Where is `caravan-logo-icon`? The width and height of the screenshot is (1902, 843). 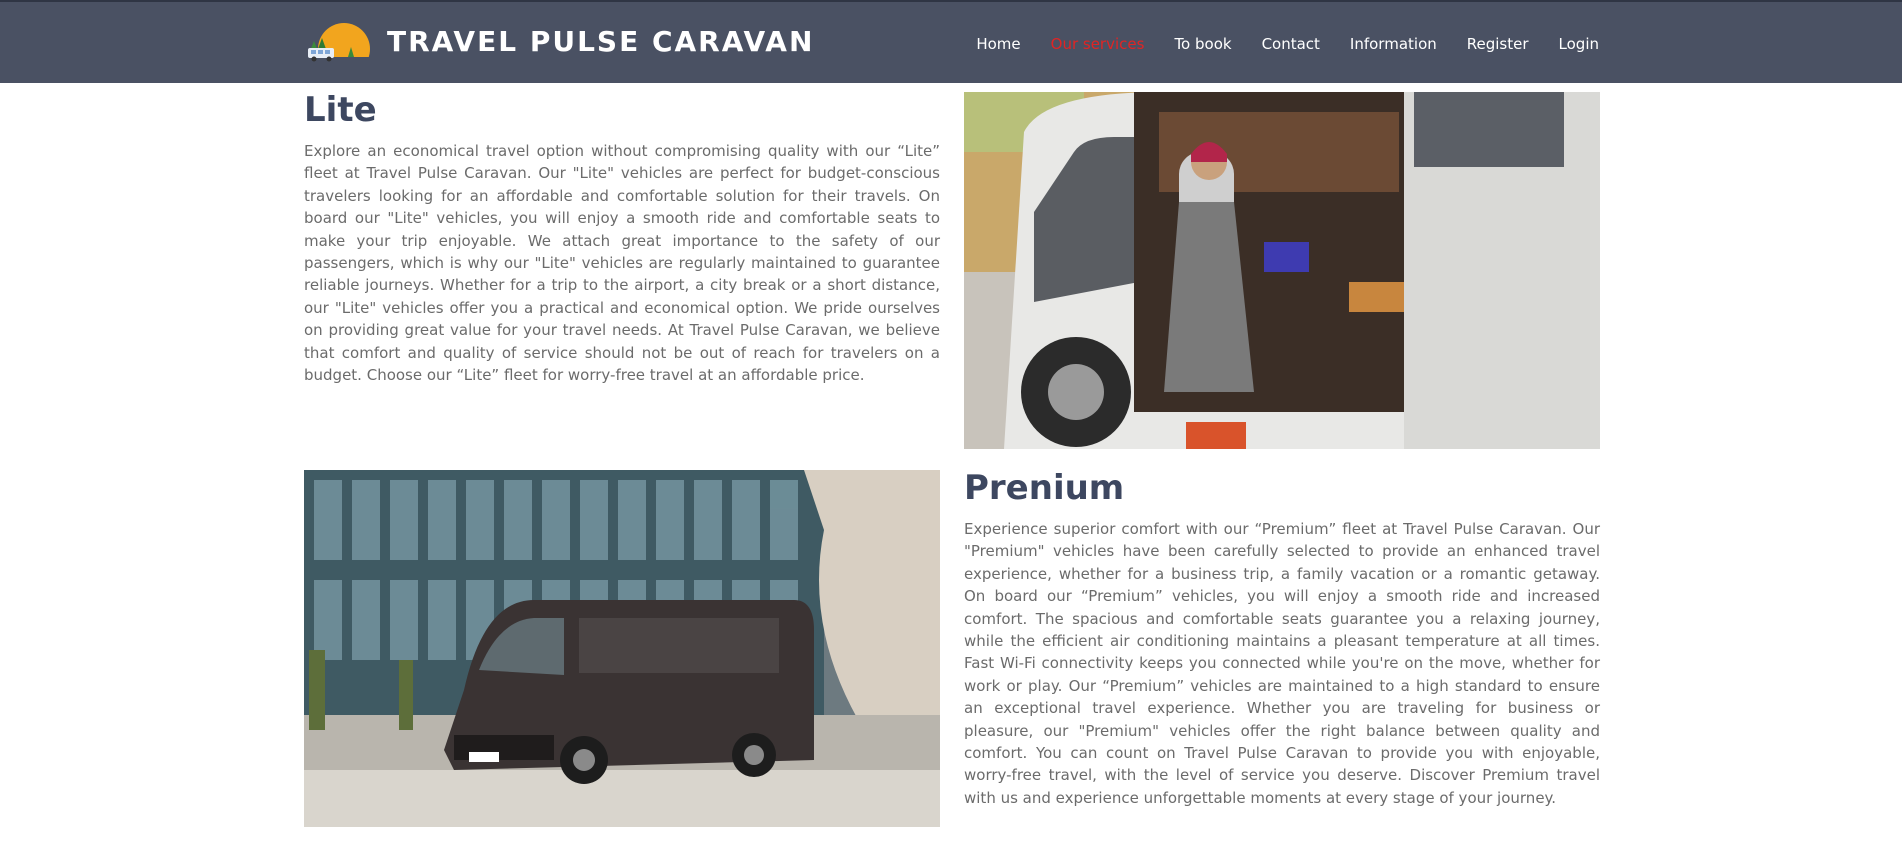 caravan-logo-icon is located at coordinates (337, 44).